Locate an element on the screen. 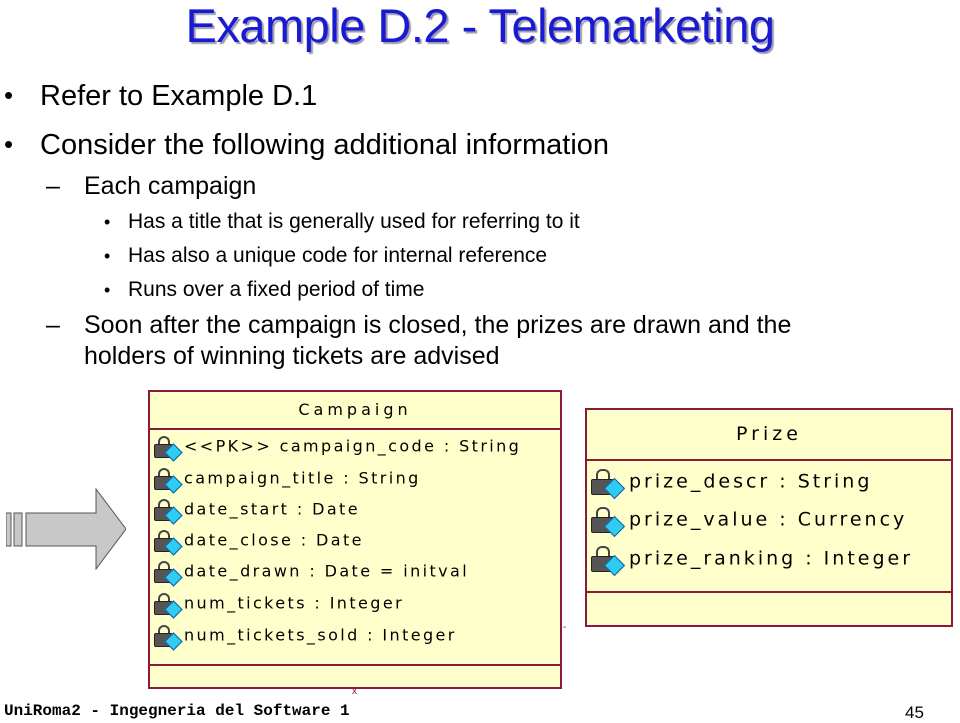 The height and width of the screenshot is (723, 960). attribute-row: prize_ranking : Integer is located at coordinates (752, 560).